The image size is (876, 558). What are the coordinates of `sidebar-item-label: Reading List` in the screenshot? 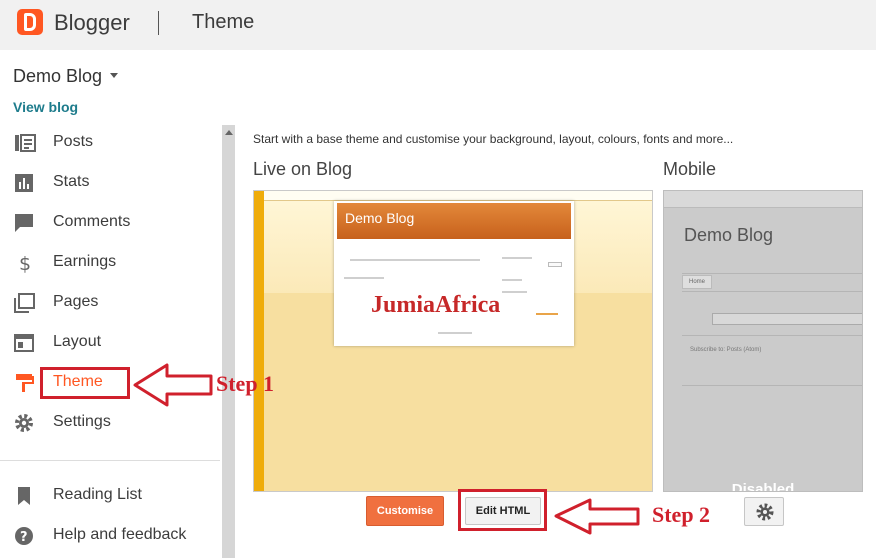 It's located at (97, 494).